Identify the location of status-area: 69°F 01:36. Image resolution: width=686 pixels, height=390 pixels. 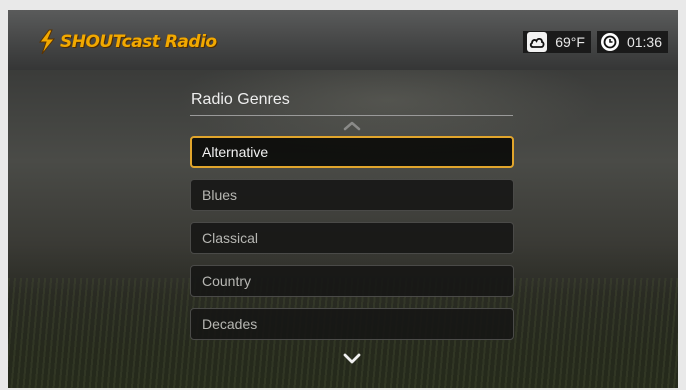
(595, 42).